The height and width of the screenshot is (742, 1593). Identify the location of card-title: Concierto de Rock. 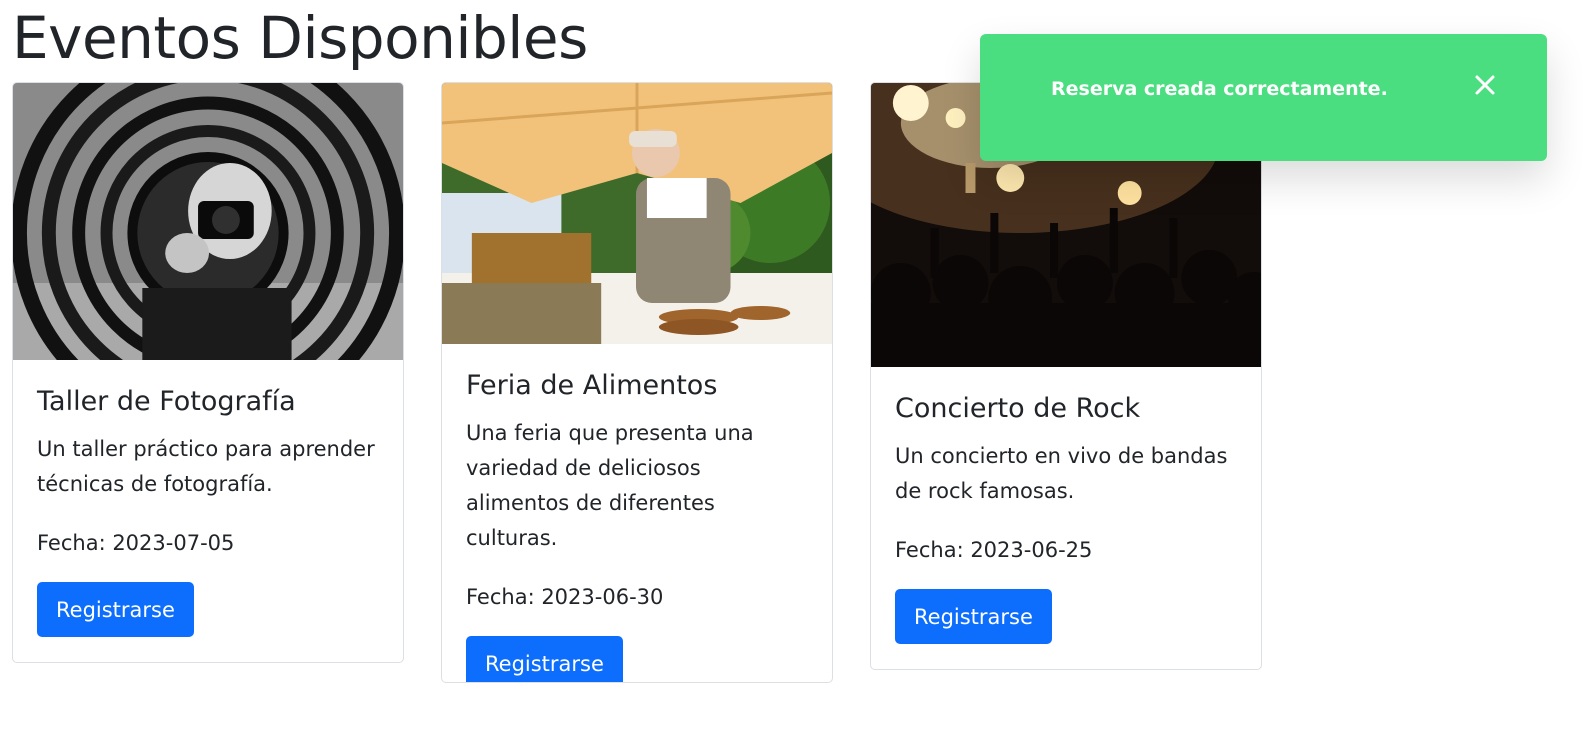
(1018, 408).